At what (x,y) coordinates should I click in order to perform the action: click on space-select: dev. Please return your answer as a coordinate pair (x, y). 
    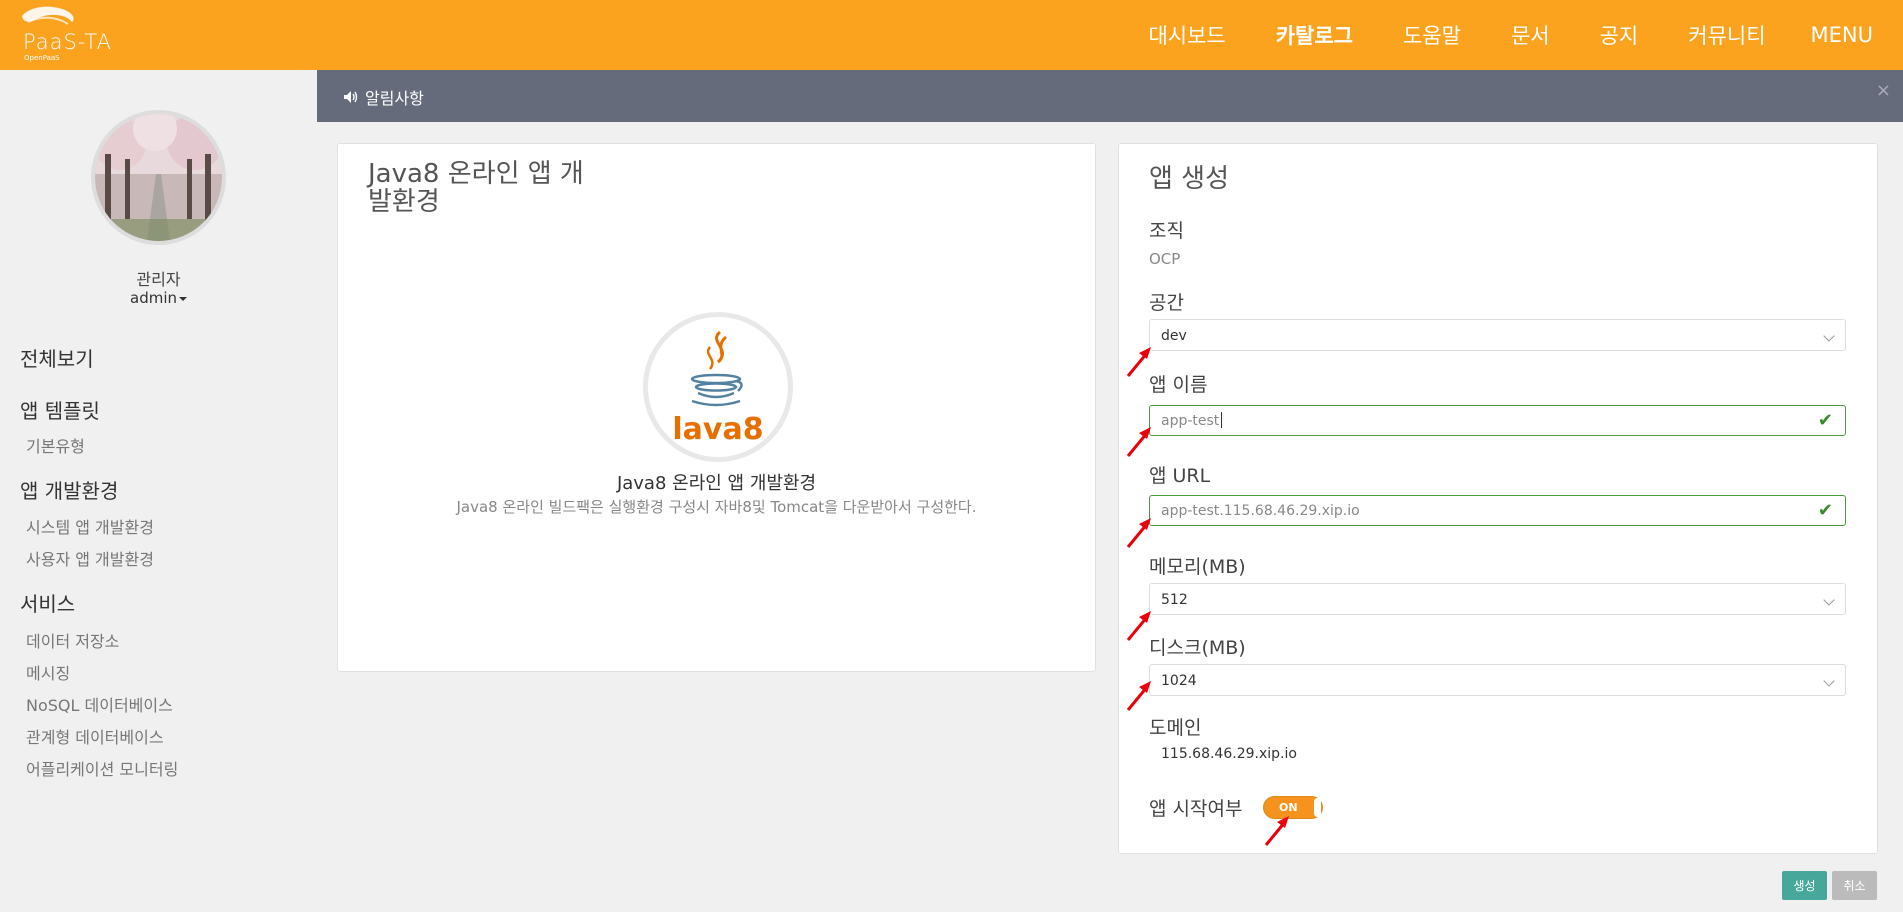
    Looking at the image, I should click on (1497, 335).